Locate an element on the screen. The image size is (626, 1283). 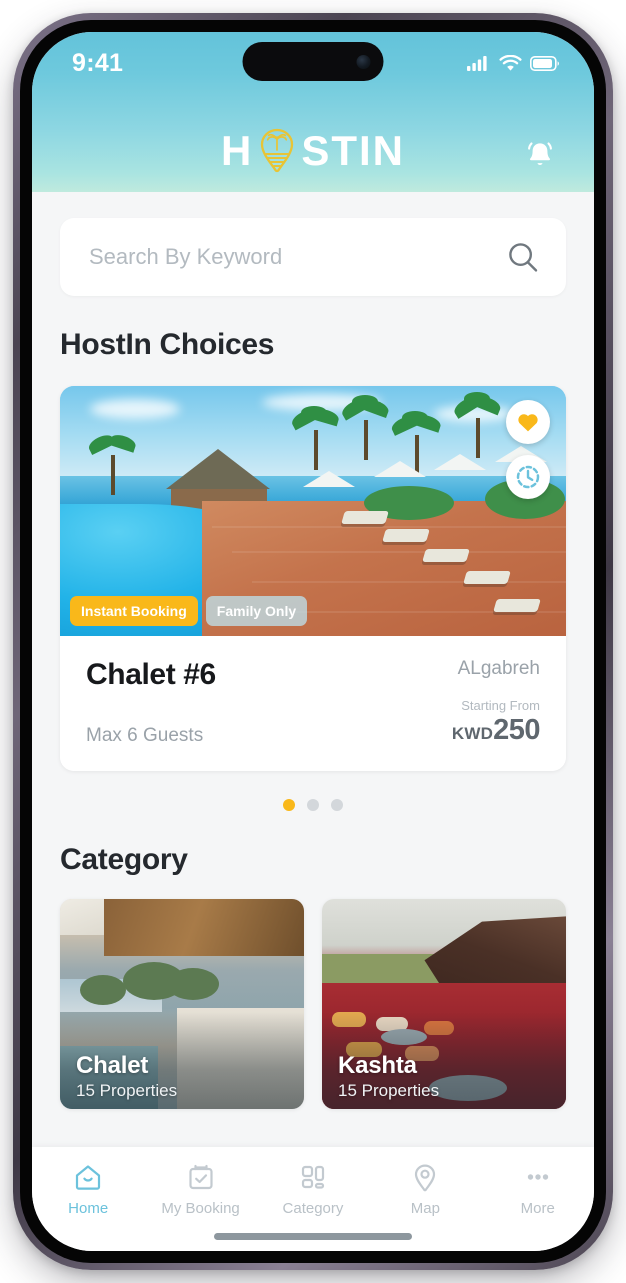
property-badges: Instant Booking Family Only is located at coordinates (189, 611).